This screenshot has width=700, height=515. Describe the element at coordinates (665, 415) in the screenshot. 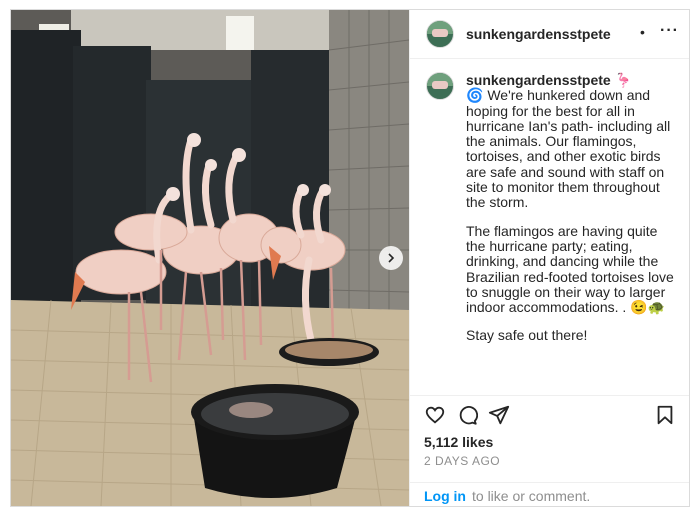

I see `bookmark-icon` at that location.